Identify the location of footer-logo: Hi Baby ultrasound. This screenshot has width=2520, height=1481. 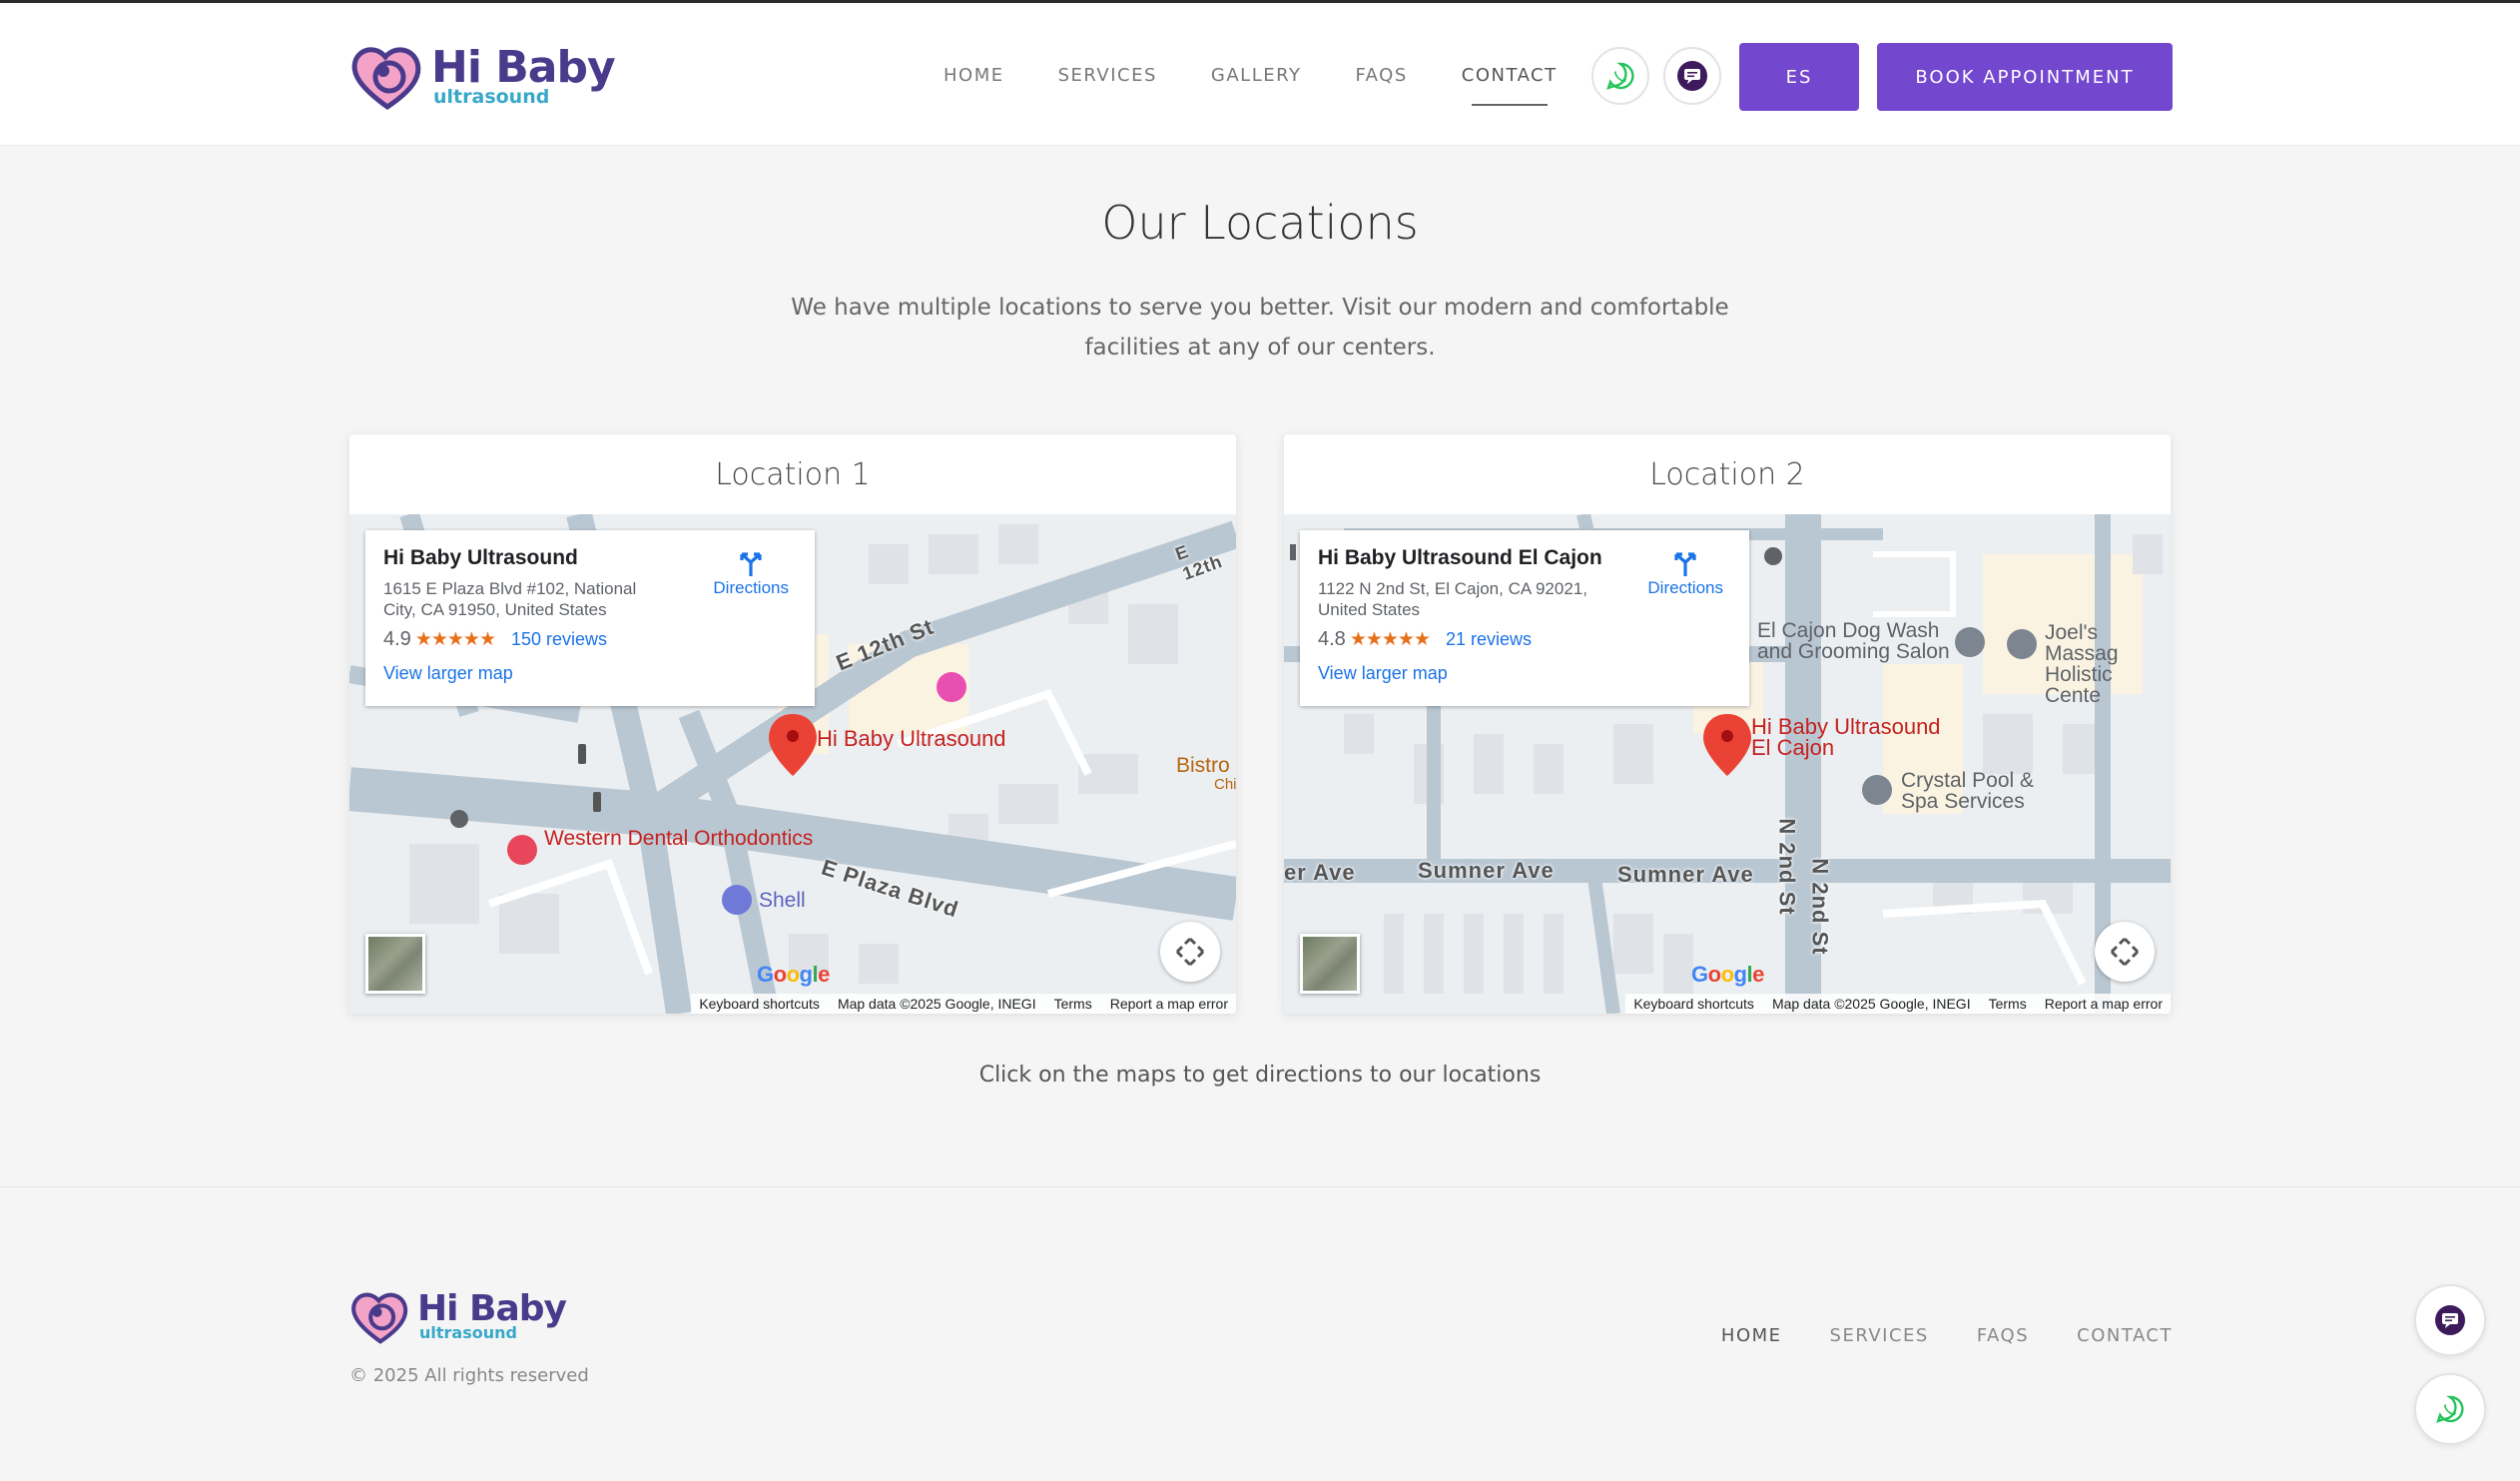
(458, 1316).